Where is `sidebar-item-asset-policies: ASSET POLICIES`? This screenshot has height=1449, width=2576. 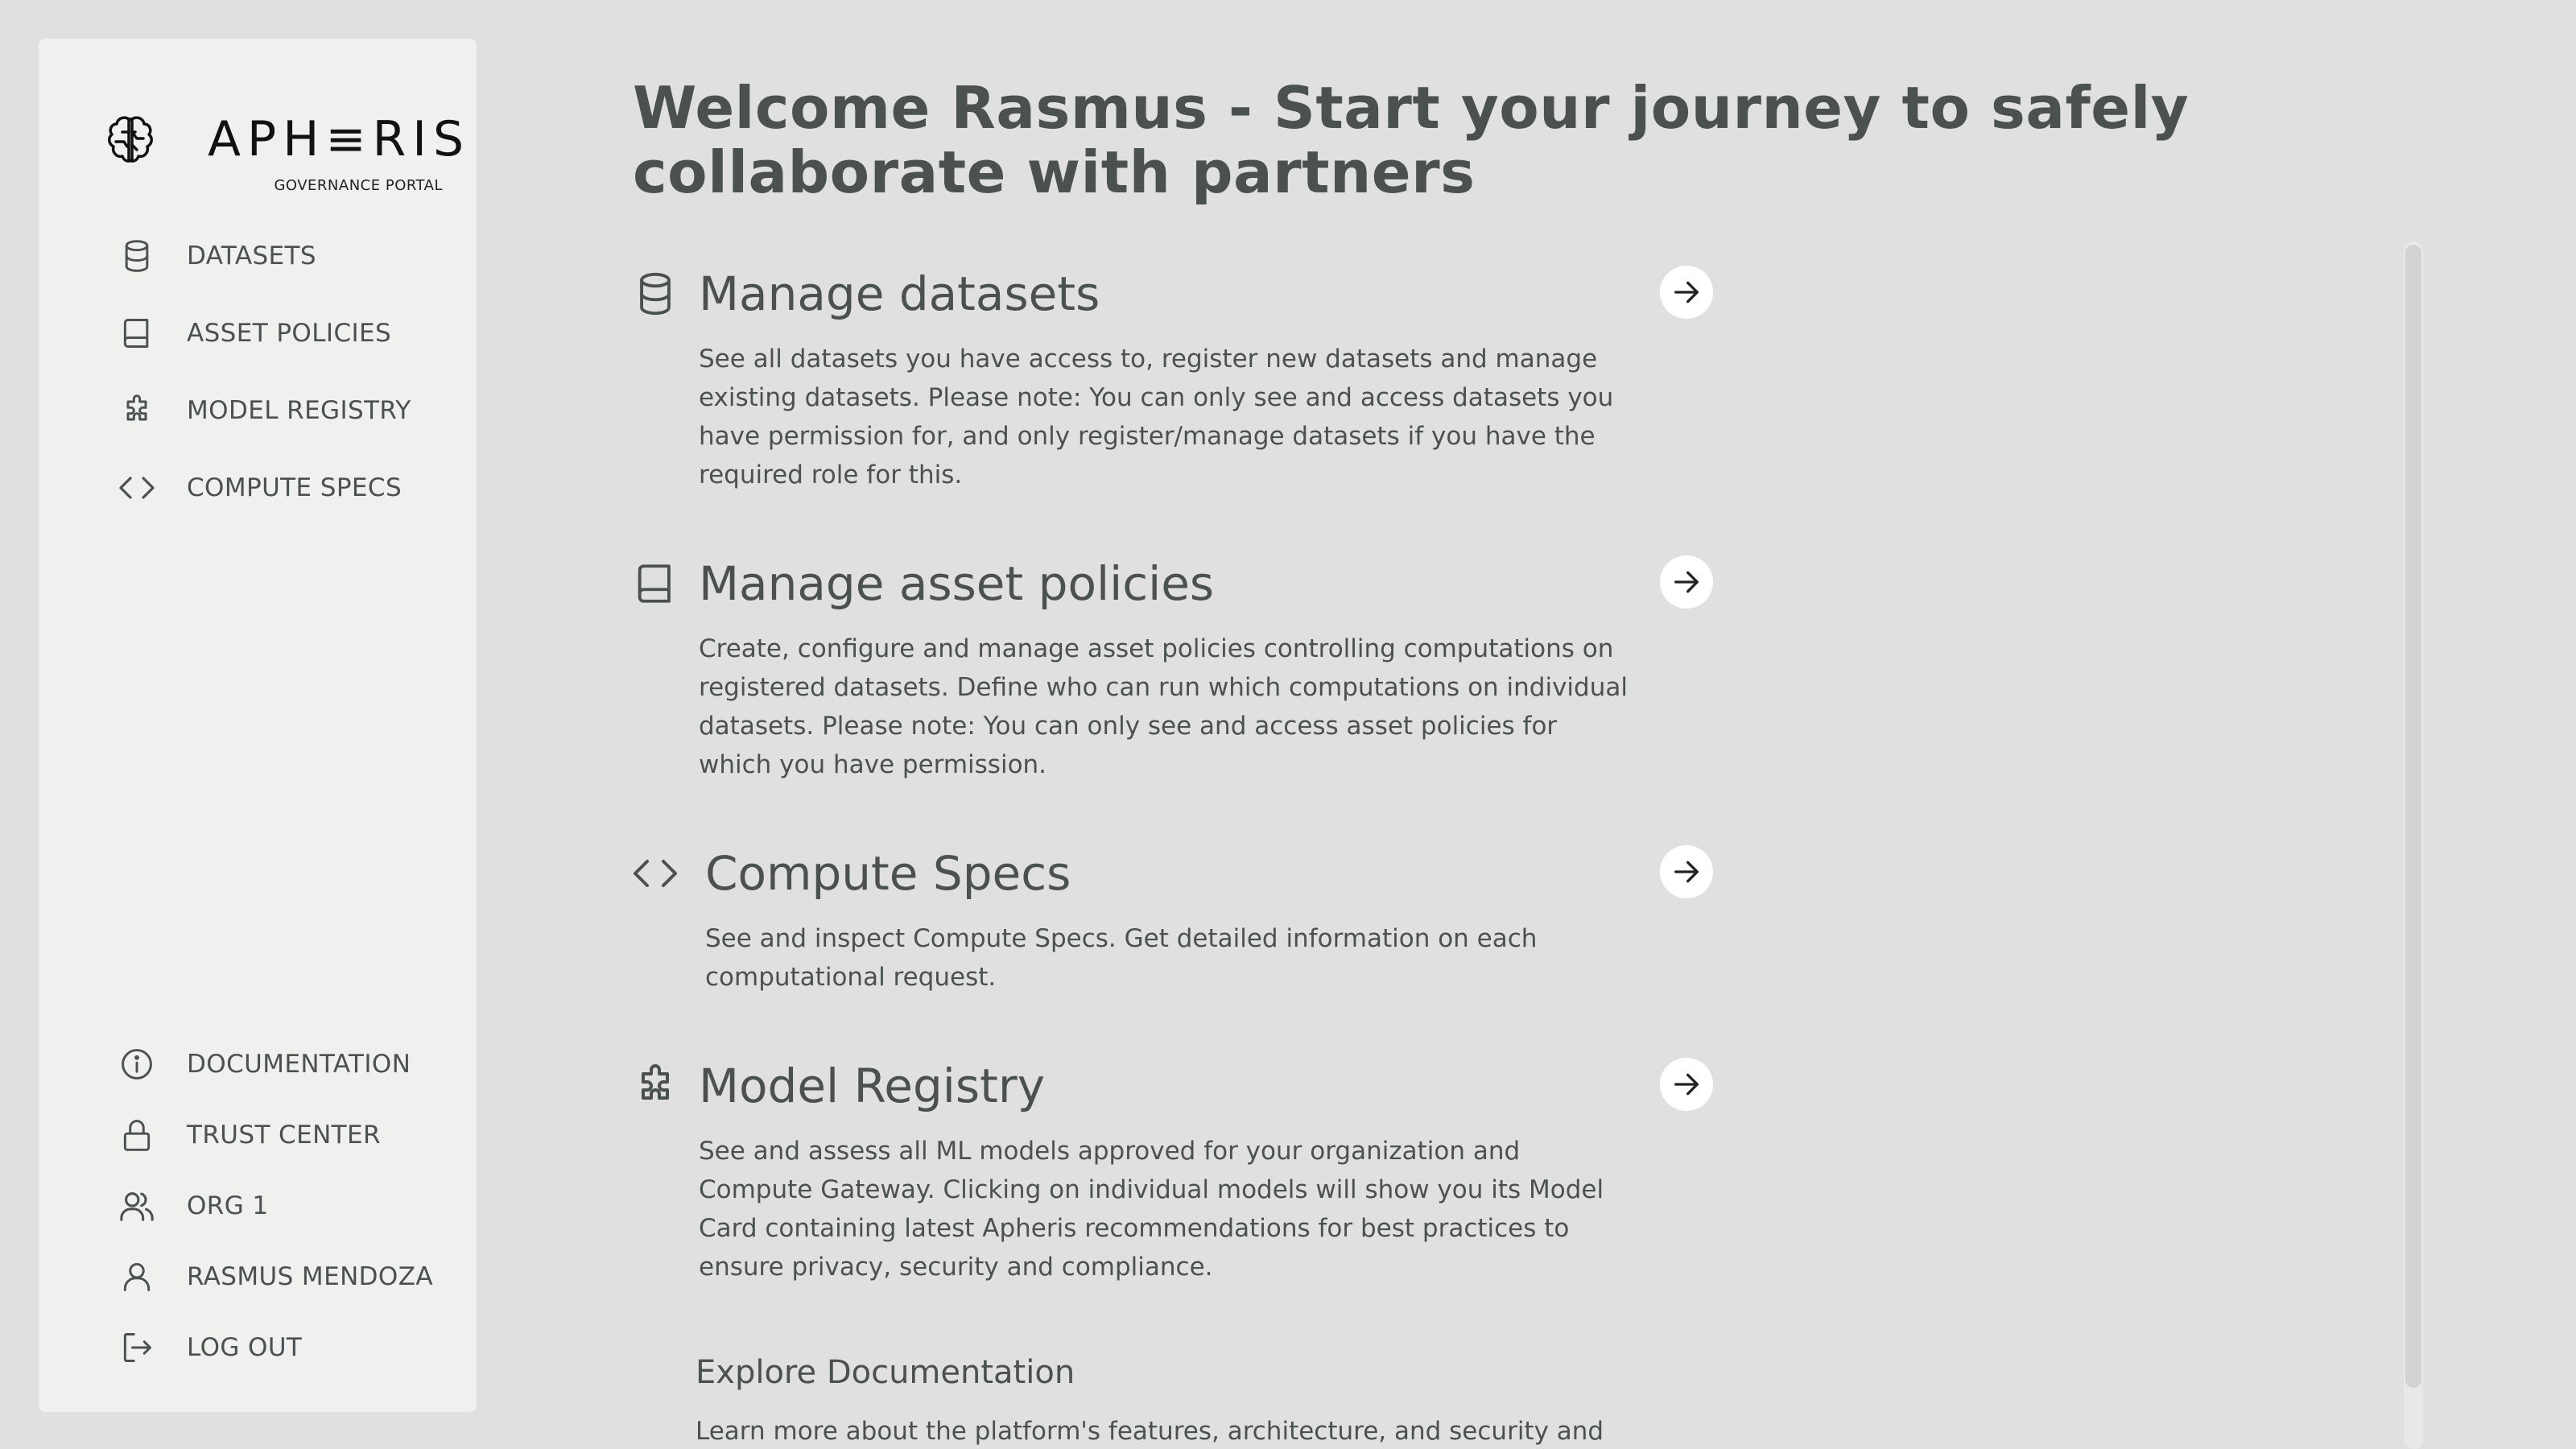 sidebar-item-asset-policies: ASSET POLICIES is located at coordinates (283, 333).